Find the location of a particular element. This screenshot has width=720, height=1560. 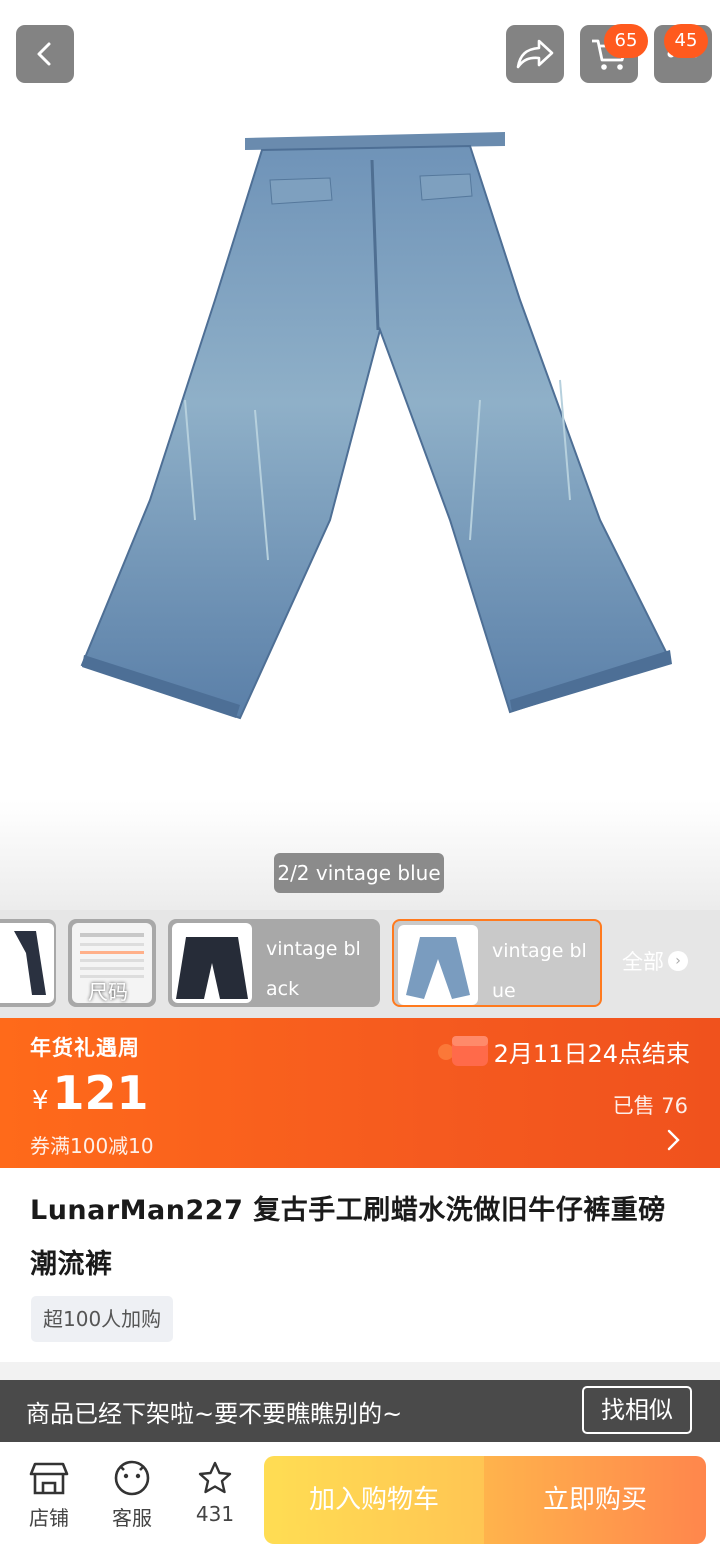

price-value: 121 is located at coordinates (100, 1093).